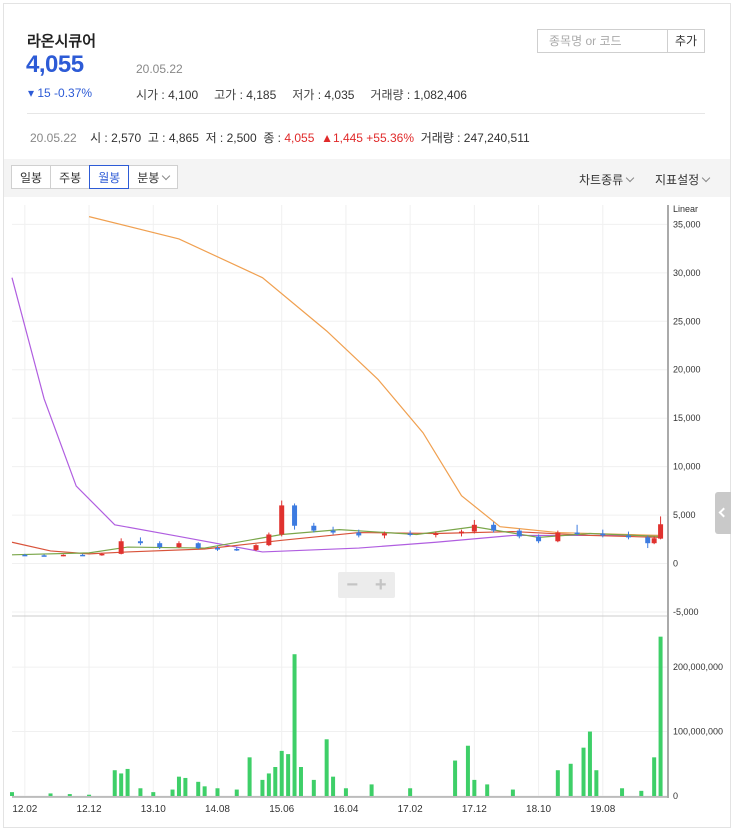 The height and width of the screenshot is (831, 734). I want to click on volume-tick-label: 0, so click(675, 796).